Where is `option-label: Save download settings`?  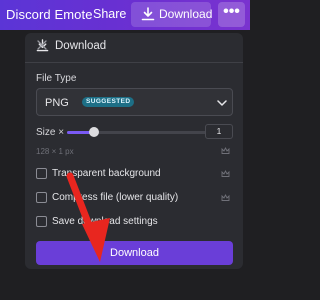
option-label: Save download settings is located at coordinates (105, 221).